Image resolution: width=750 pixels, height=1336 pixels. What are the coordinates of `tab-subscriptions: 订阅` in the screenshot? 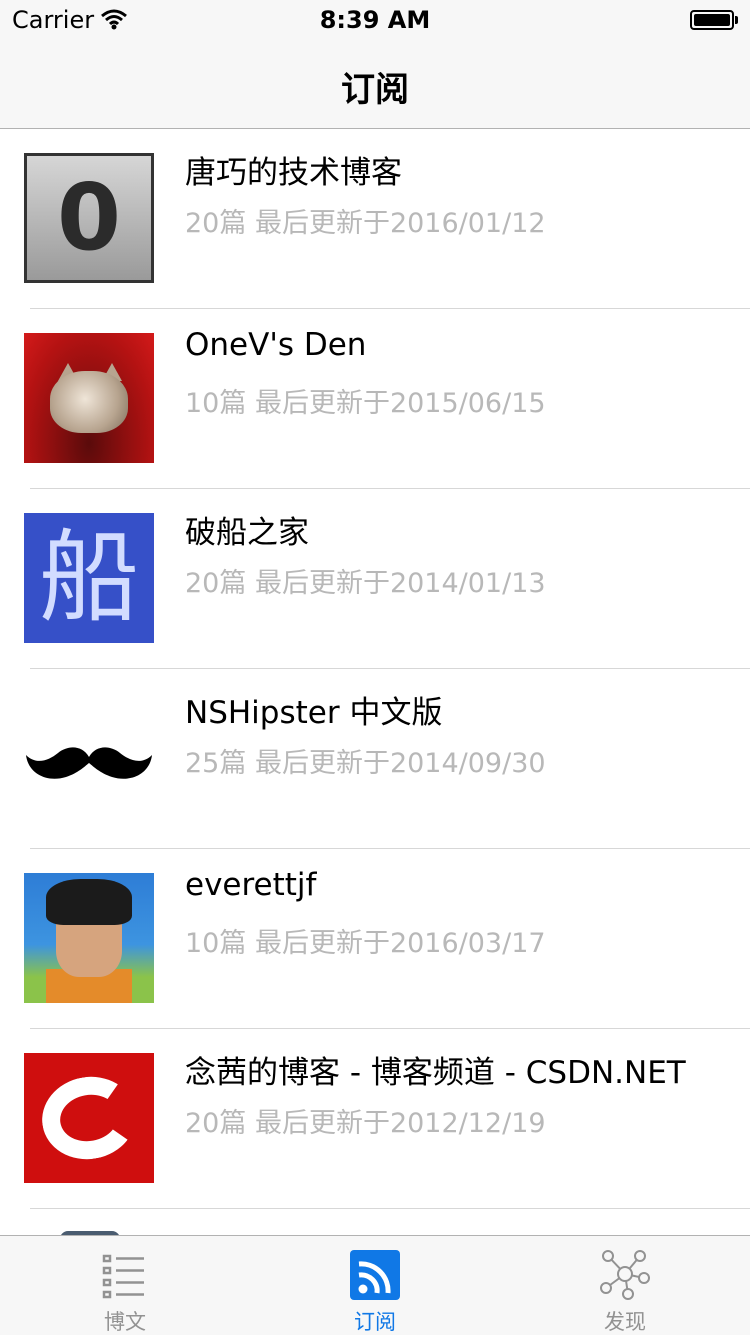 It's located at (375, 1285).